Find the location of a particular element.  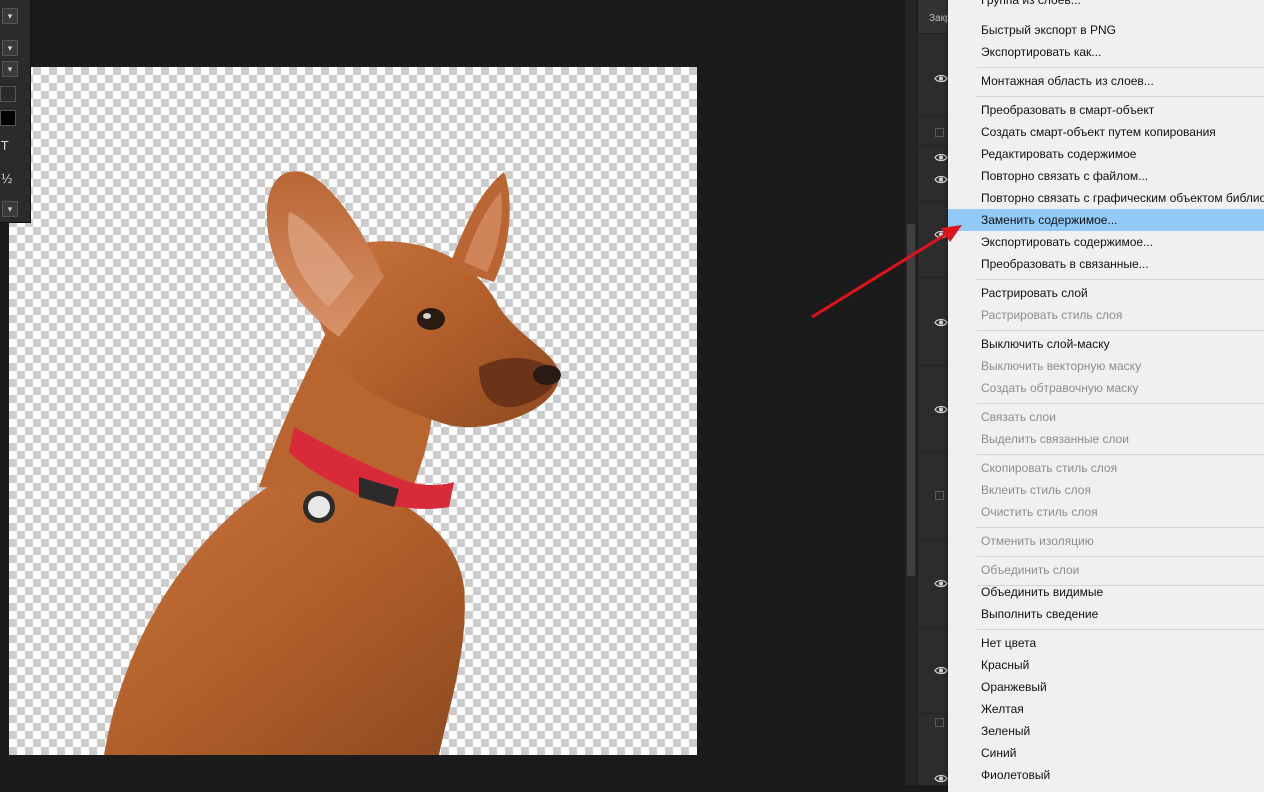

color-swatch-empty is located at coordinates (8, 94).